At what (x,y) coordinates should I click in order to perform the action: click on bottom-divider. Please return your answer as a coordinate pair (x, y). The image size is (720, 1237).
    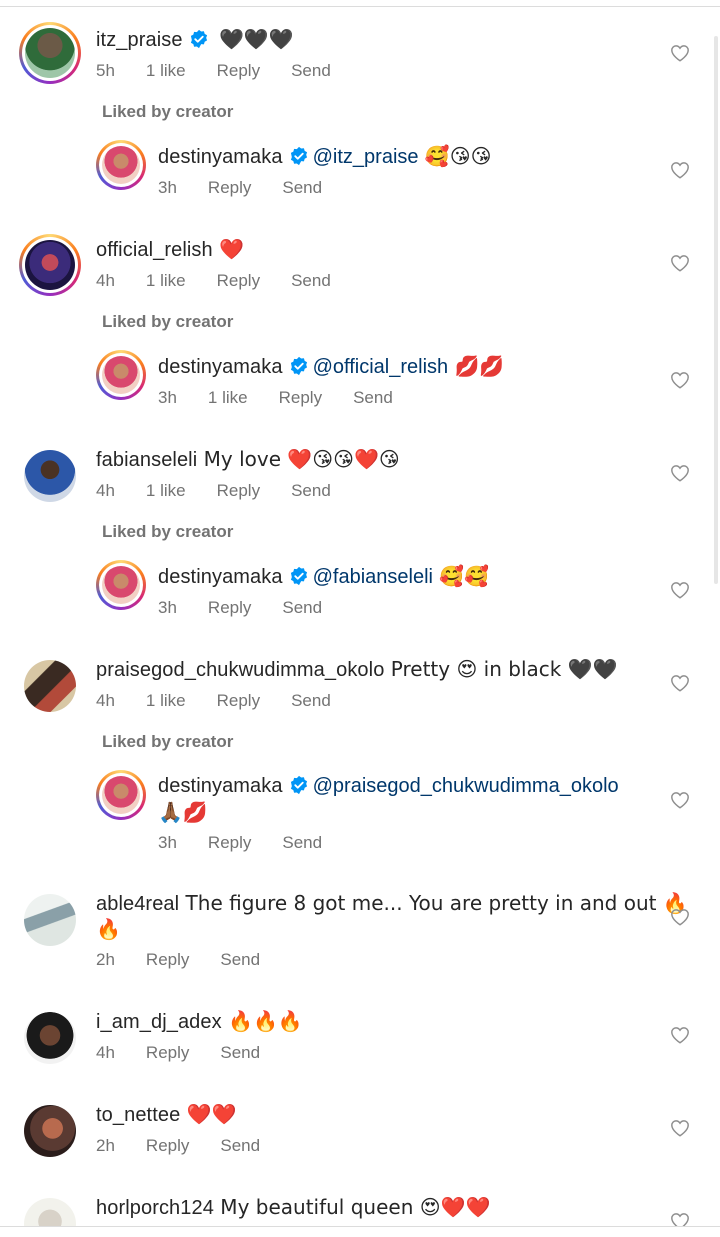
    Looking at the image, I should click on (360, 1226).